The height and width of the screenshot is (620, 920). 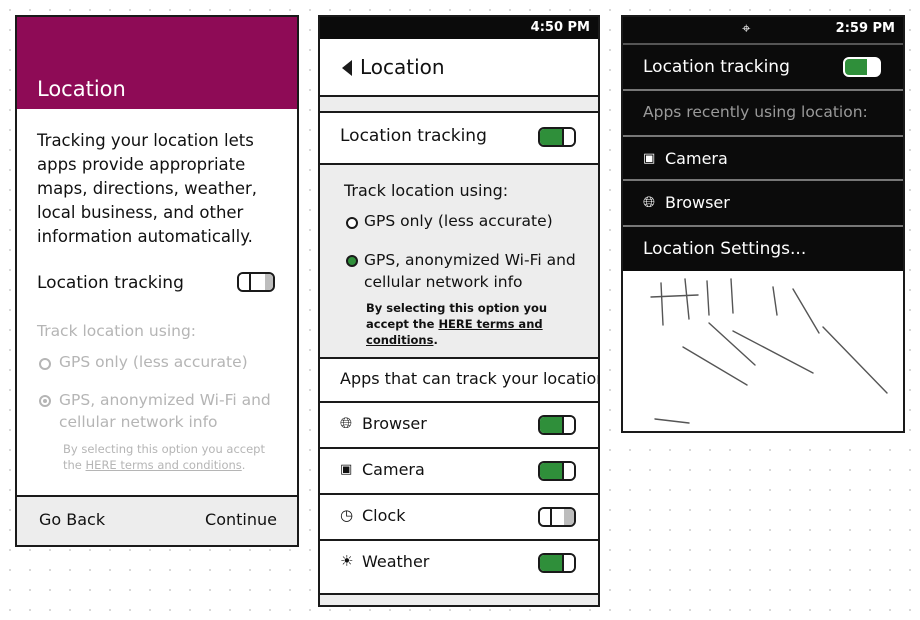 What do you see at coordinates (763, 203) in the screenshot?
I see `recent-app-browser: 🌐︎ Browser` at bounding box center [763, 203].